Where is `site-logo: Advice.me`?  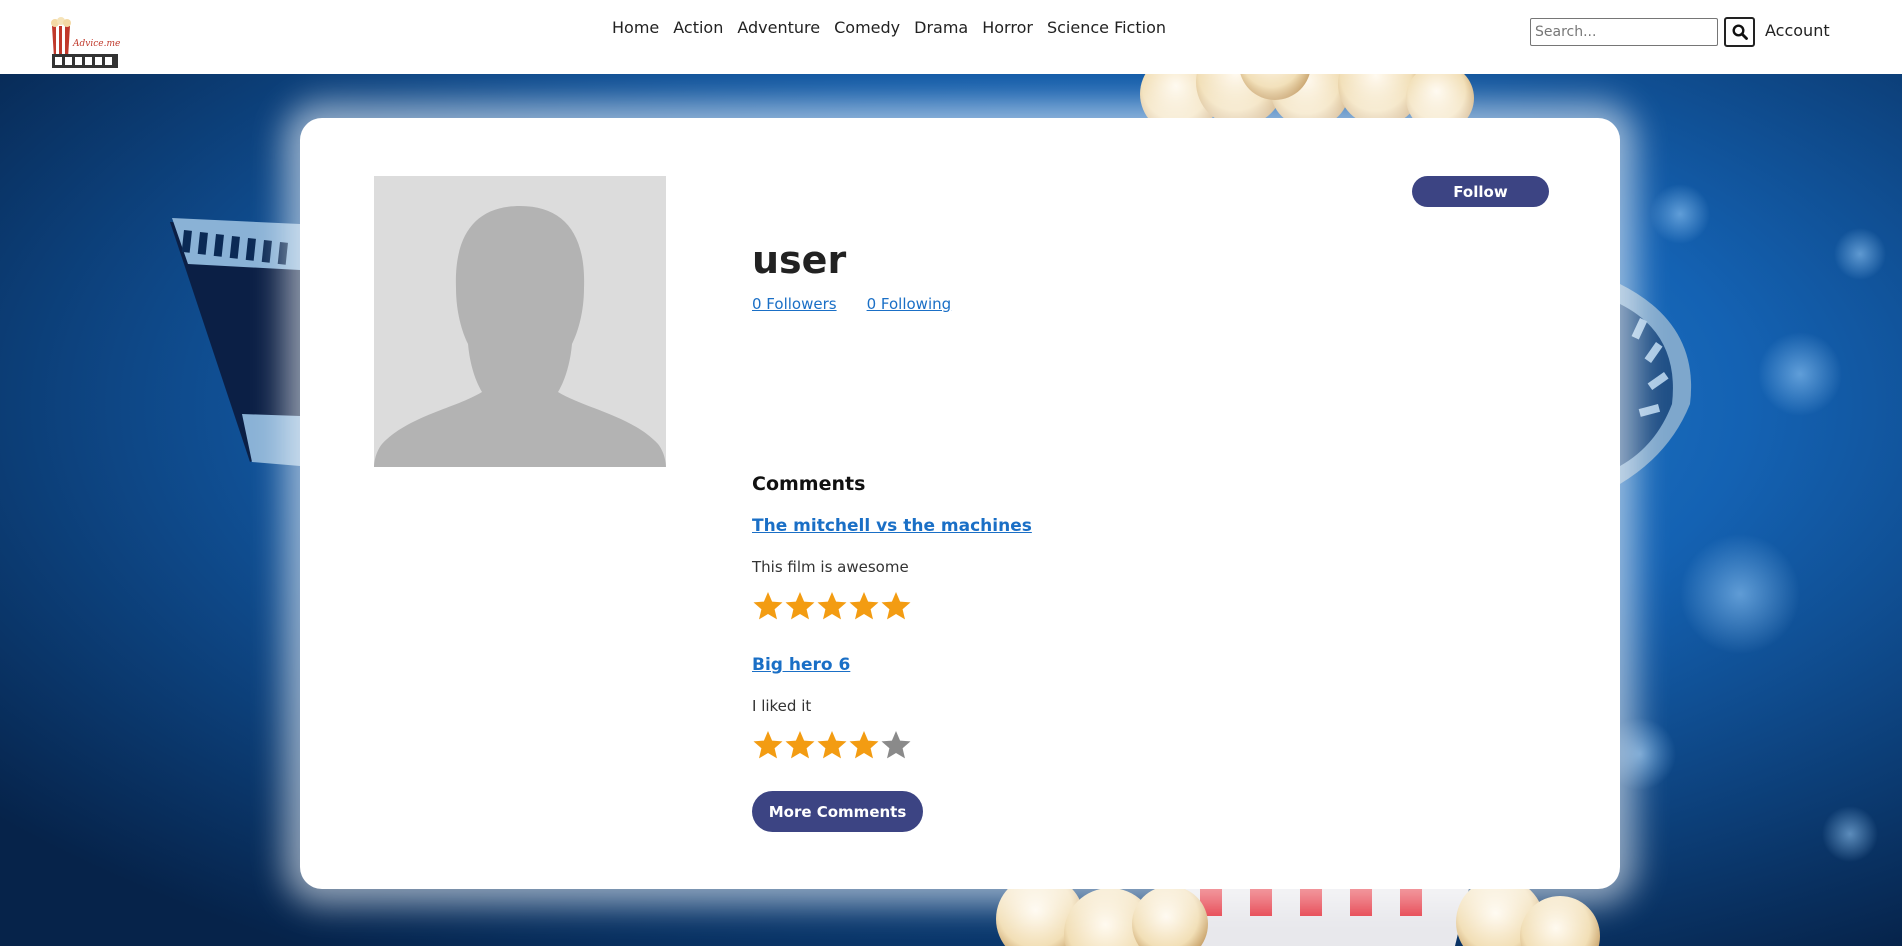
site-logo: Advice.me is located at coordinates (85, 44).